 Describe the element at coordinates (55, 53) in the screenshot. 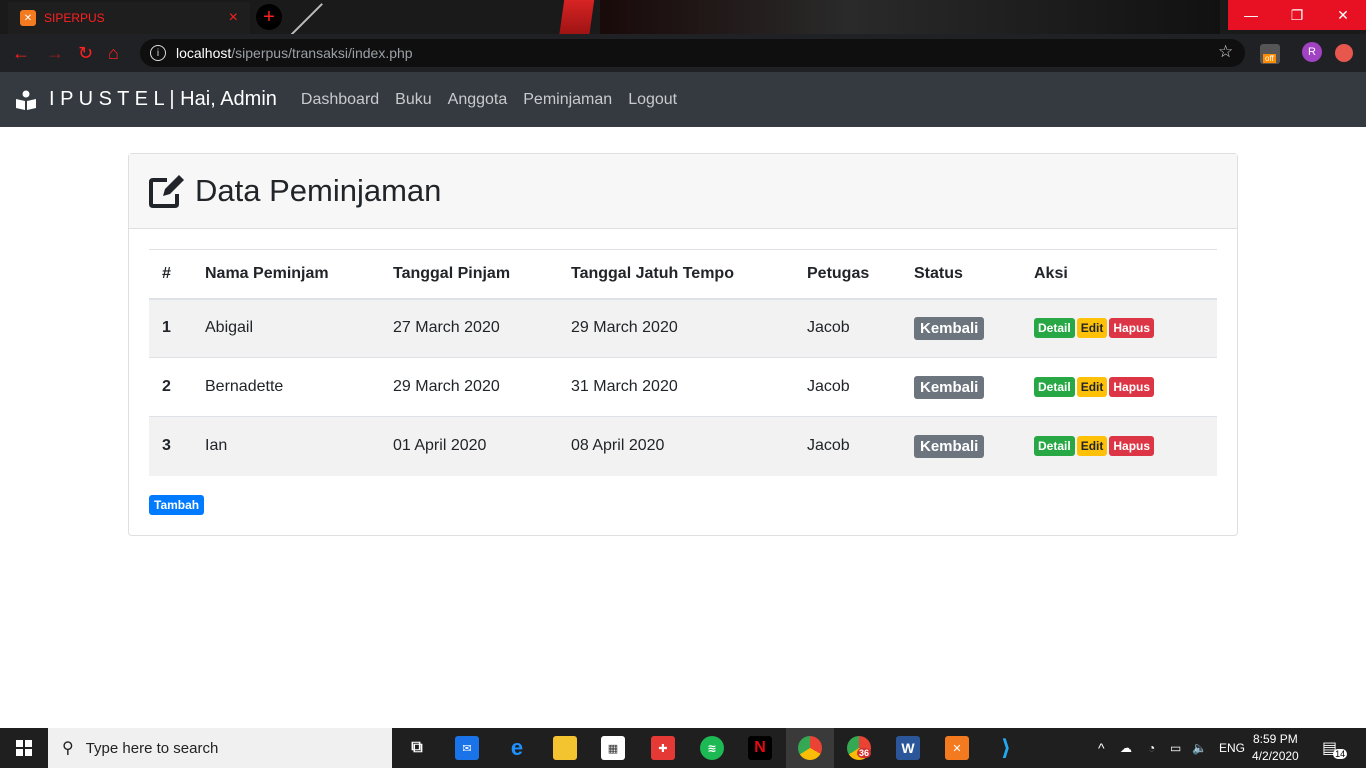

I see `forward-icon: →` at that location.